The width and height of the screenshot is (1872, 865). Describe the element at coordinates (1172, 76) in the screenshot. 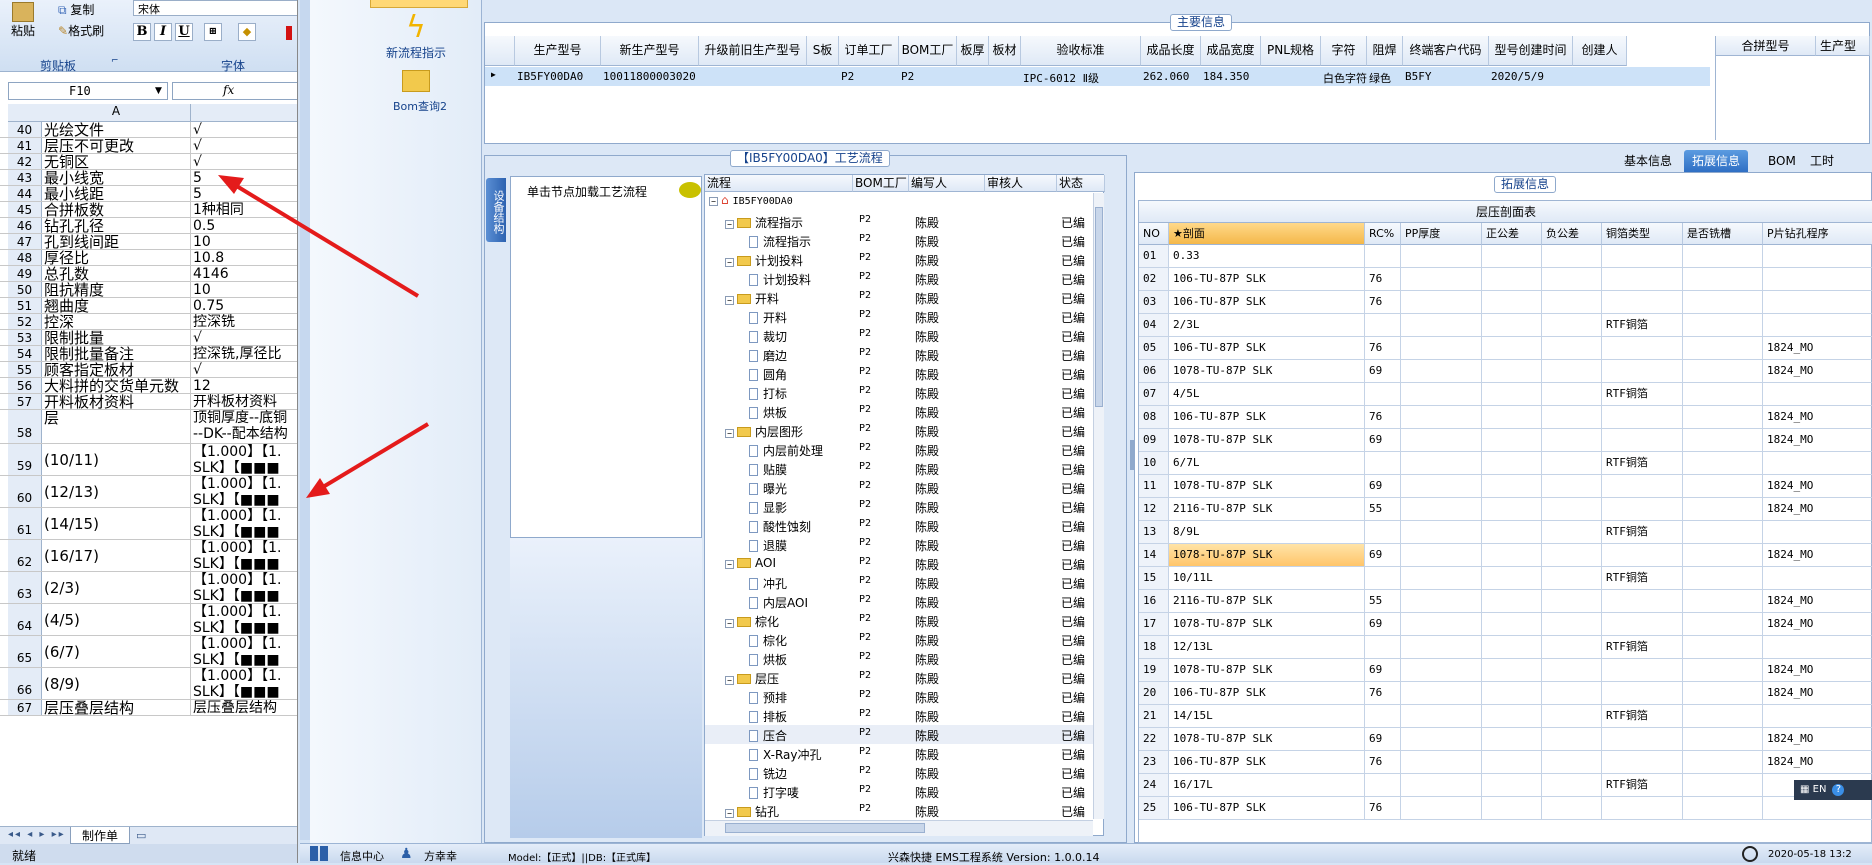

I see `main-info-cell: 262.060` at that location.